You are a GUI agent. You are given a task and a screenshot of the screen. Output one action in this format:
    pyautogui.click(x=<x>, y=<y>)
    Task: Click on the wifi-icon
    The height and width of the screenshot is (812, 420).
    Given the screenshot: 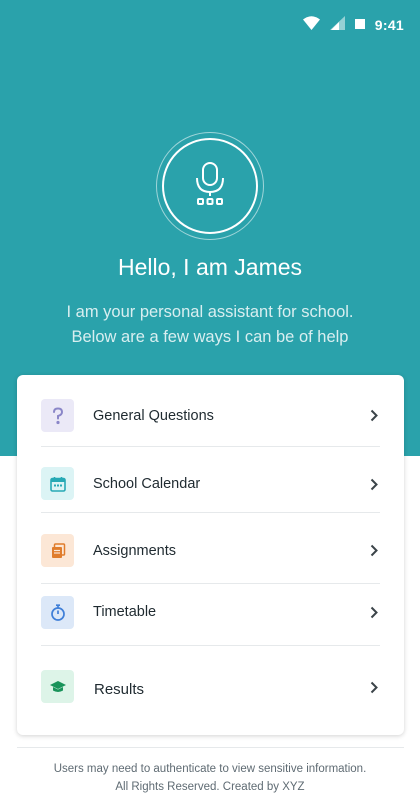 What is the action you would take?
    pyautogui.click(x=311, y=25)
    